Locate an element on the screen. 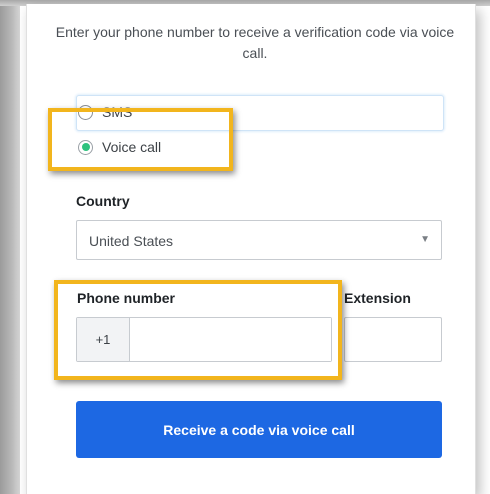 Image resolution: width=490 pixels, height=494 pixels. radio-voice-call-label: Voice call is located at coordinates (132, 147).